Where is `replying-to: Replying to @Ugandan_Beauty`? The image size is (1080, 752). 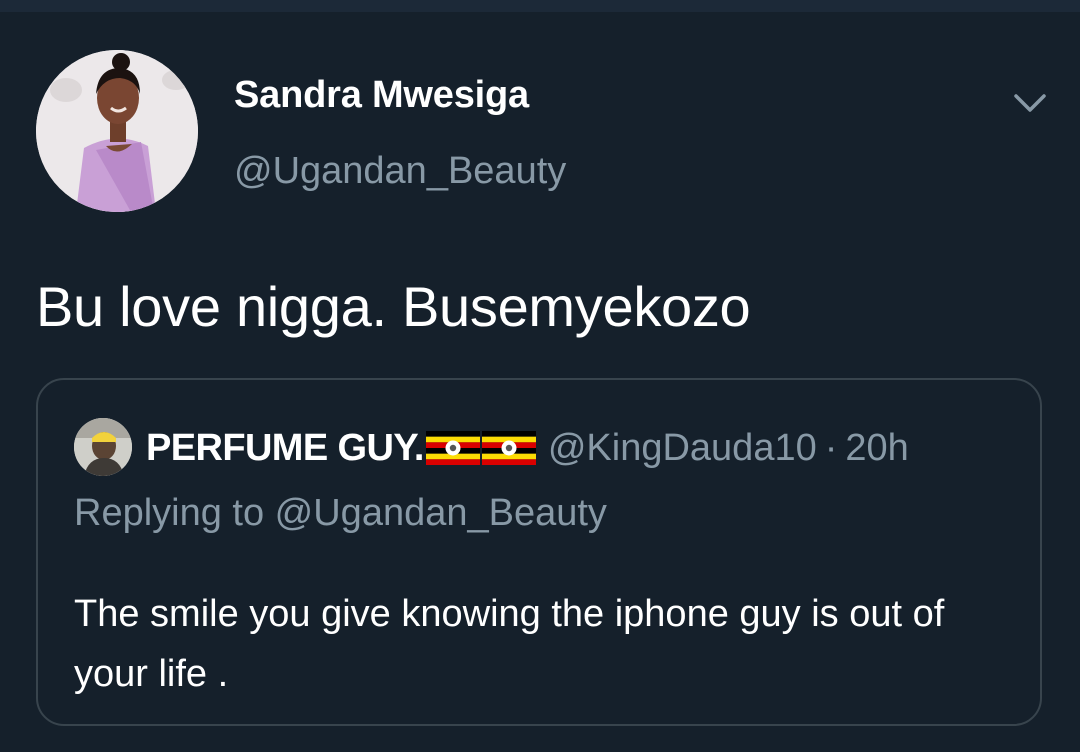 replying-to: Replying to @Ugandan_Beauty is located at coordinates (340, 513).